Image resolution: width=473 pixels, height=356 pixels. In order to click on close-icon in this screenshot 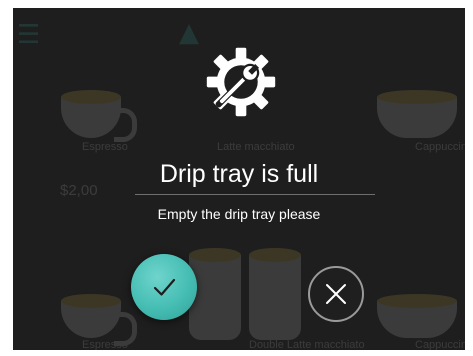, I will do `click(336, 294)`.